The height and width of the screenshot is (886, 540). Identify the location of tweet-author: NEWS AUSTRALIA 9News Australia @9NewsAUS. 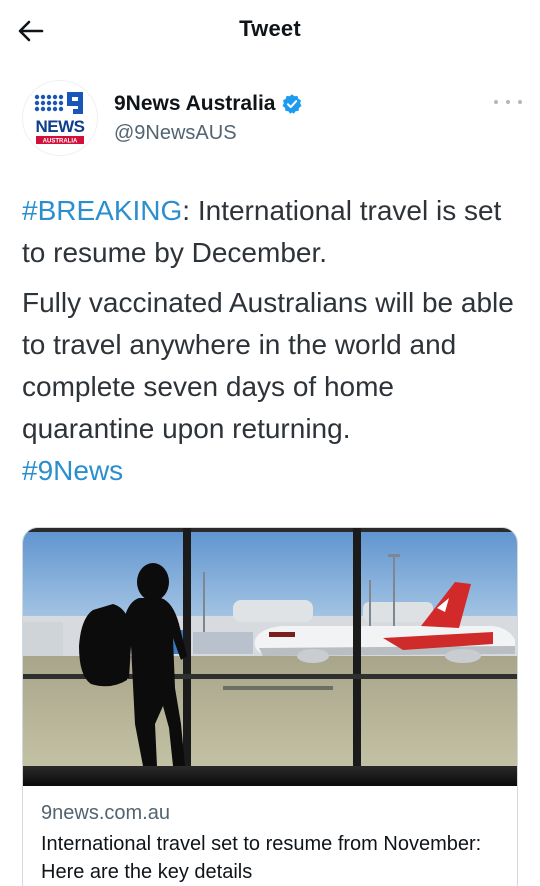
(272, 120).